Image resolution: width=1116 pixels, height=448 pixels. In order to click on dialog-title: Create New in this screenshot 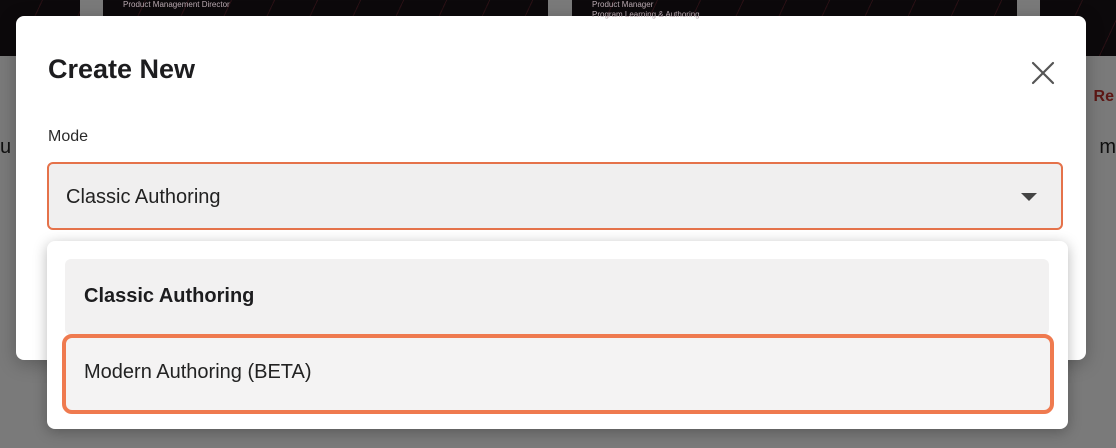, I will do `click(122, 69)`.